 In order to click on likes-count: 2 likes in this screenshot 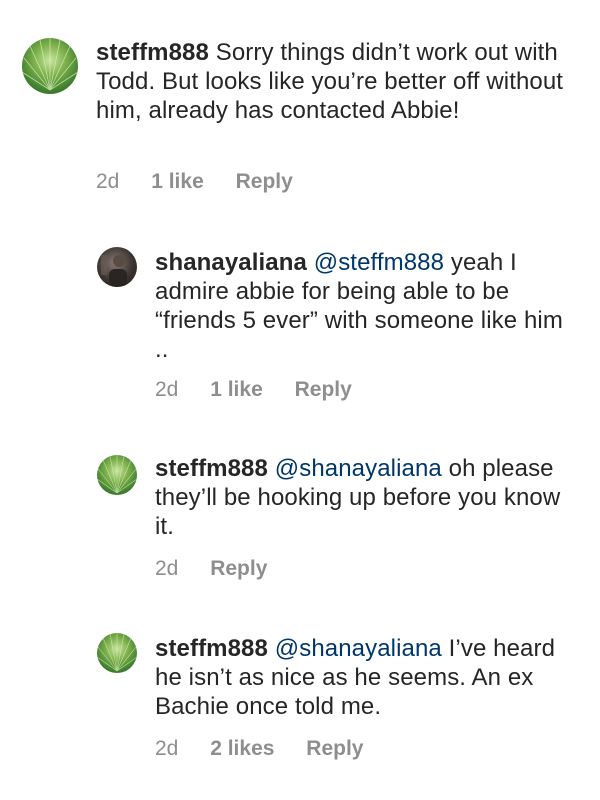, I will do `click(242, 748)`.